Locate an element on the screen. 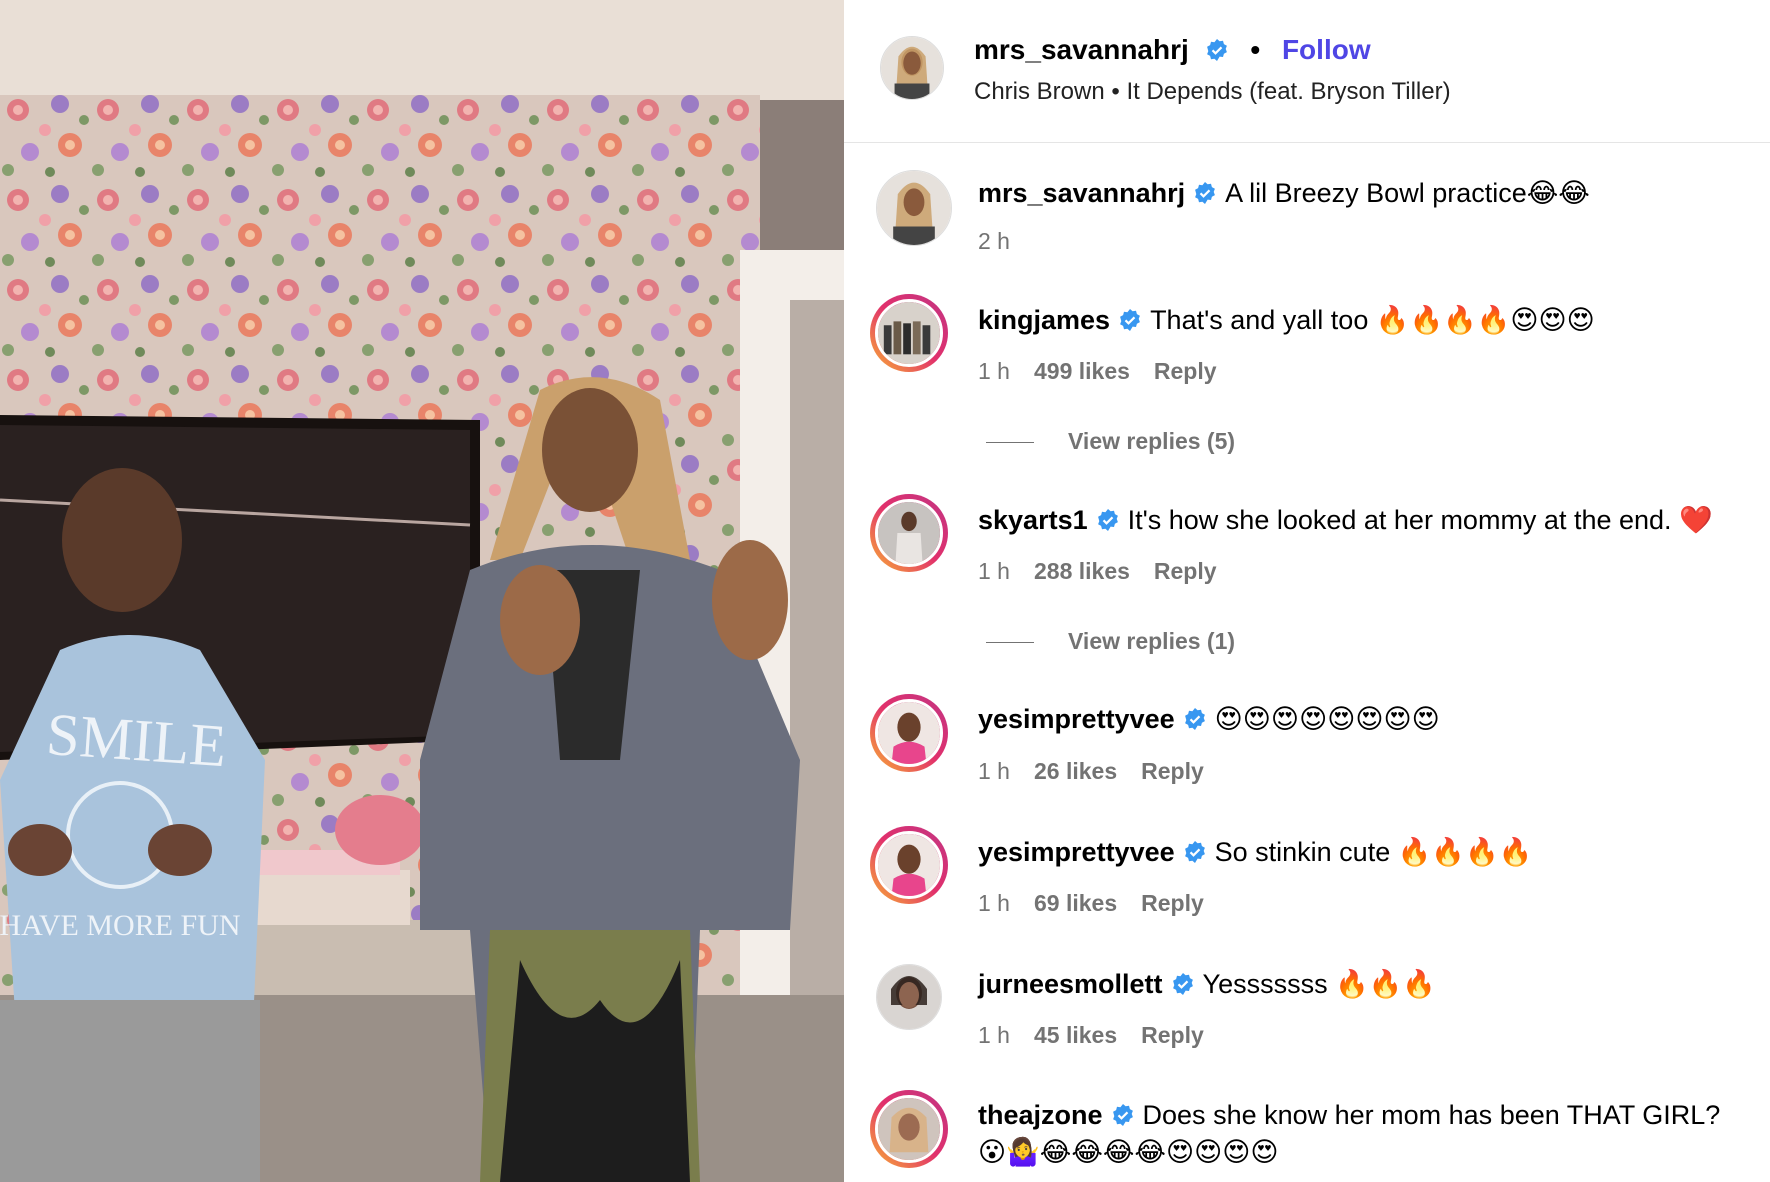  comment-text: That's and yall too 🔥🔥🔥🔥😍😍😍 is located at coordinates (1372, 320).